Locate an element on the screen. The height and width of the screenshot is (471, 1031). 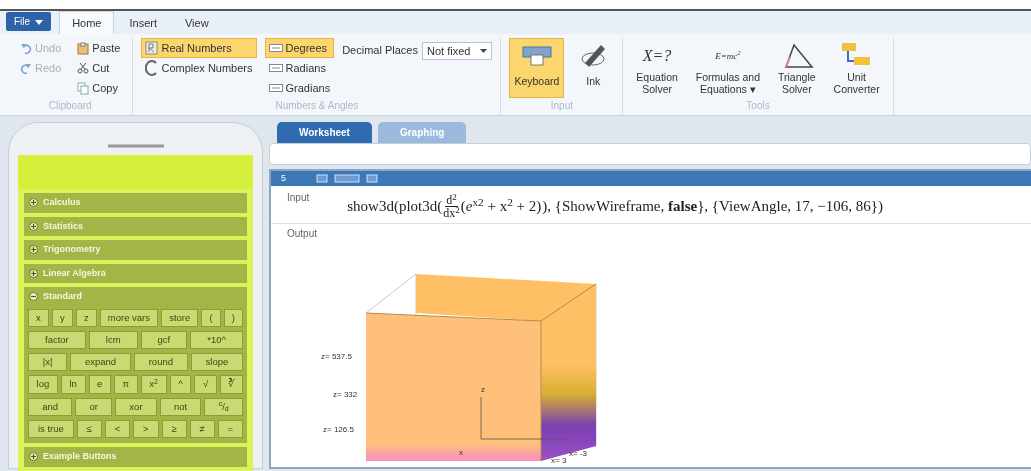
decimal-places-dropdown: Not fixed is located at coordinates (457, 51).